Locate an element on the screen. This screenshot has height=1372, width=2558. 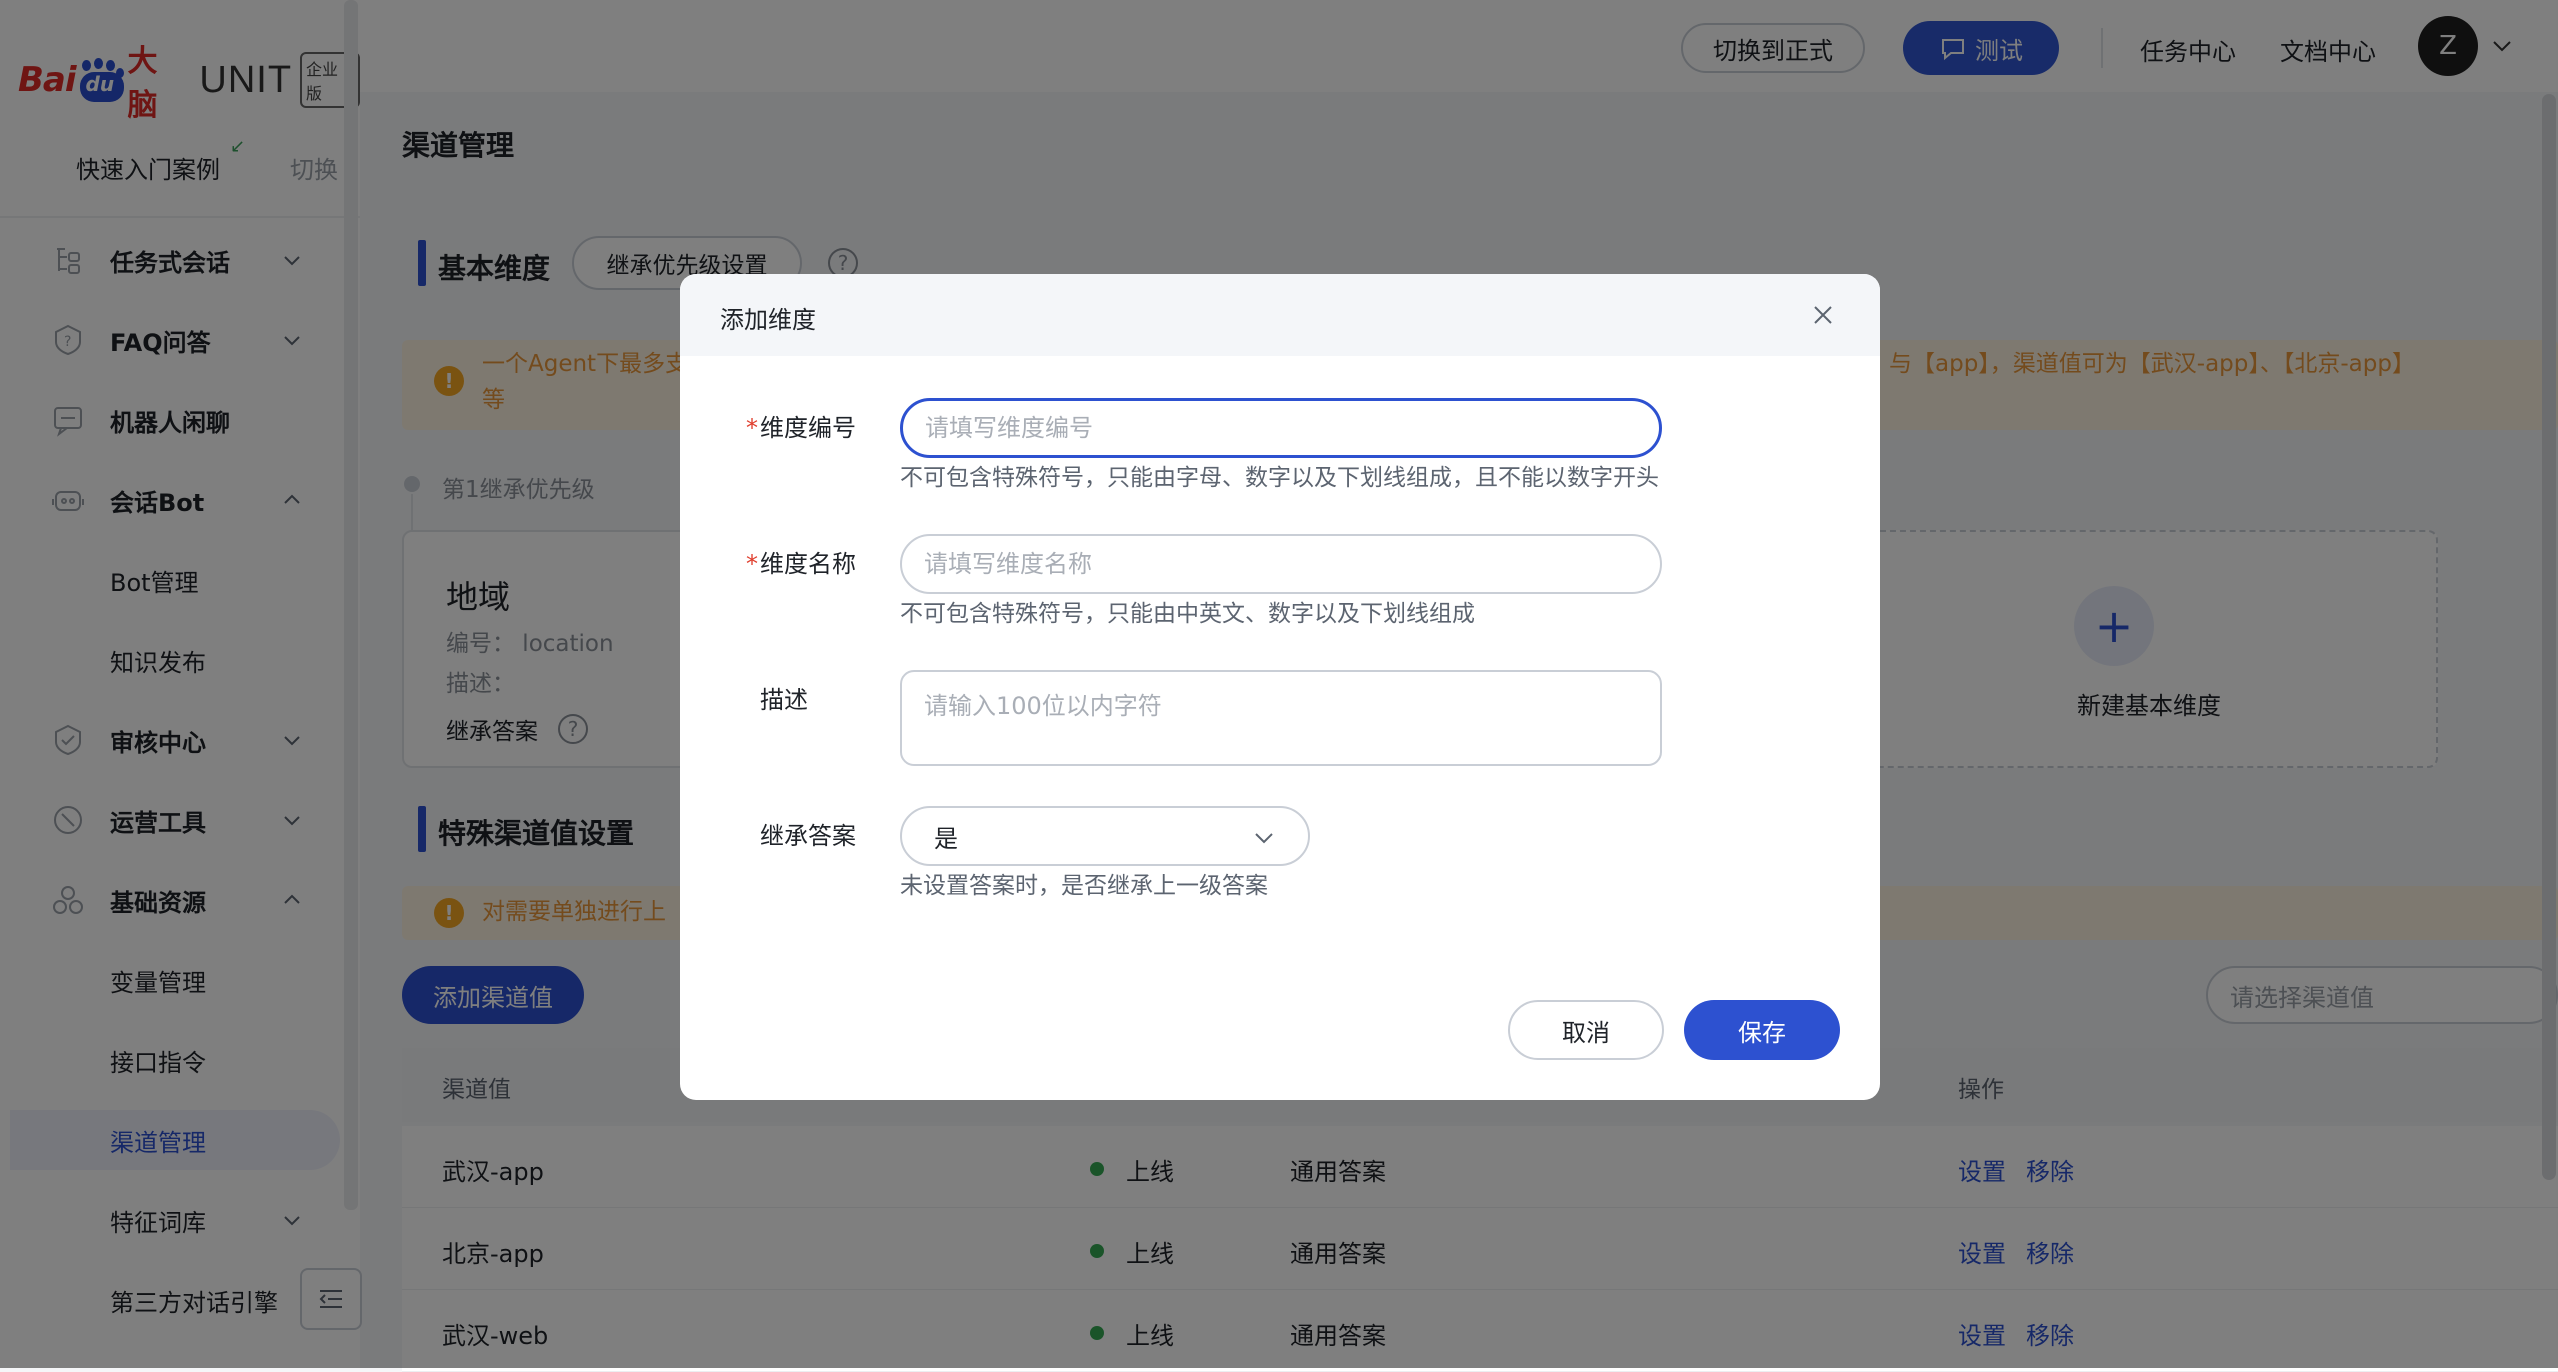
inherit-select-value: 是 is located at coordinates (946, 838).